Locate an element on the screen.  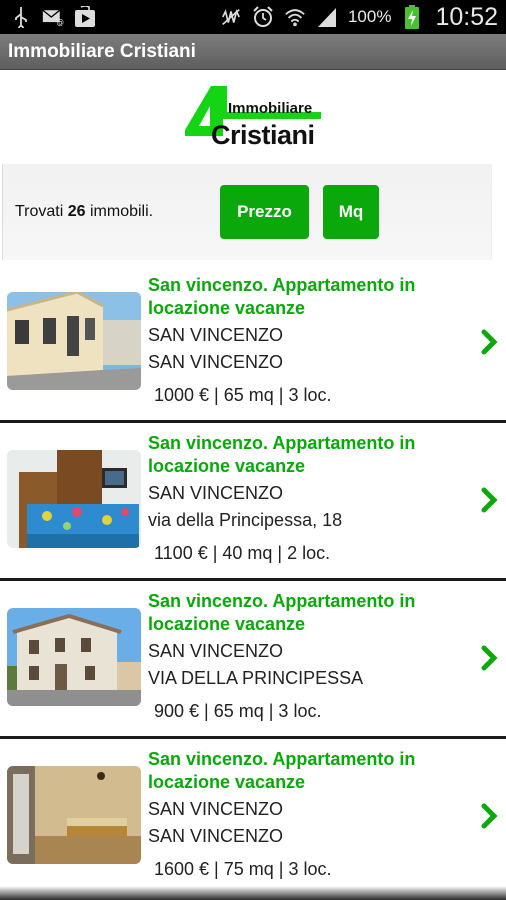
action-bar: Immobiliare Cristiani is located at coordinates (253, 52).